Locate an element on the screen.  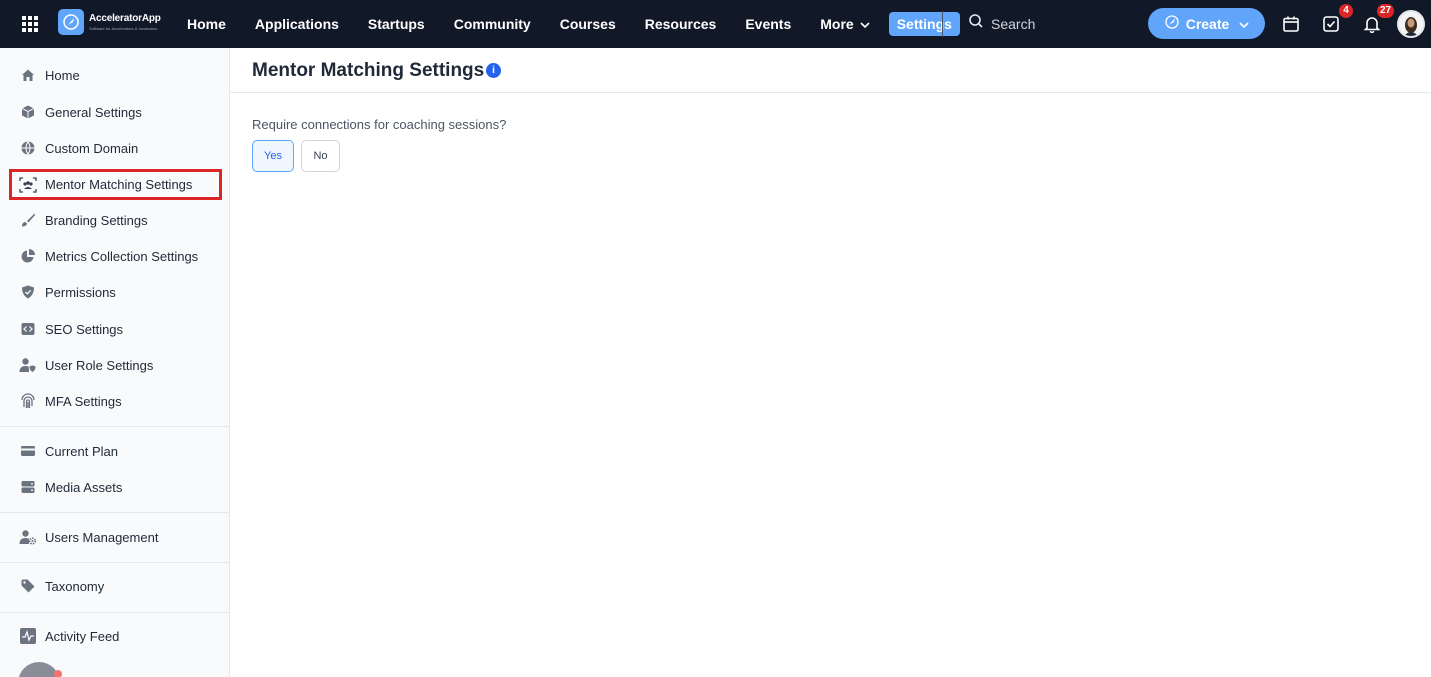
sidebar-item-label: Taxonomy is located at coordinates (75, 586).